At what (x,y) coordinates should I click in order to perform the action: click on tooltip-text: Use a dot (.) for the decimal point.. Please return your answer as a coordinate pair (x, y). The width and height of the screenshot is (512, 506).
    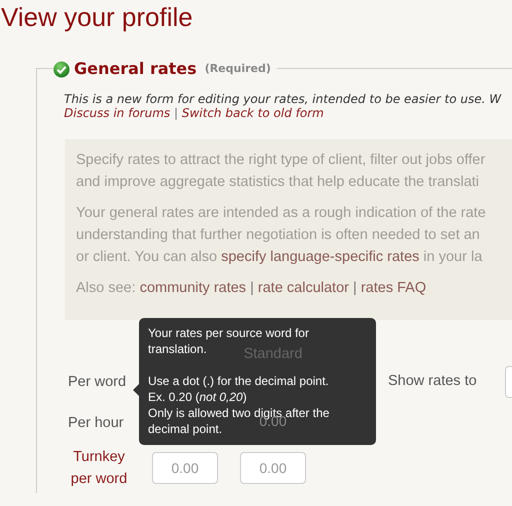
    Looking at the image, I should click on (238, 381).